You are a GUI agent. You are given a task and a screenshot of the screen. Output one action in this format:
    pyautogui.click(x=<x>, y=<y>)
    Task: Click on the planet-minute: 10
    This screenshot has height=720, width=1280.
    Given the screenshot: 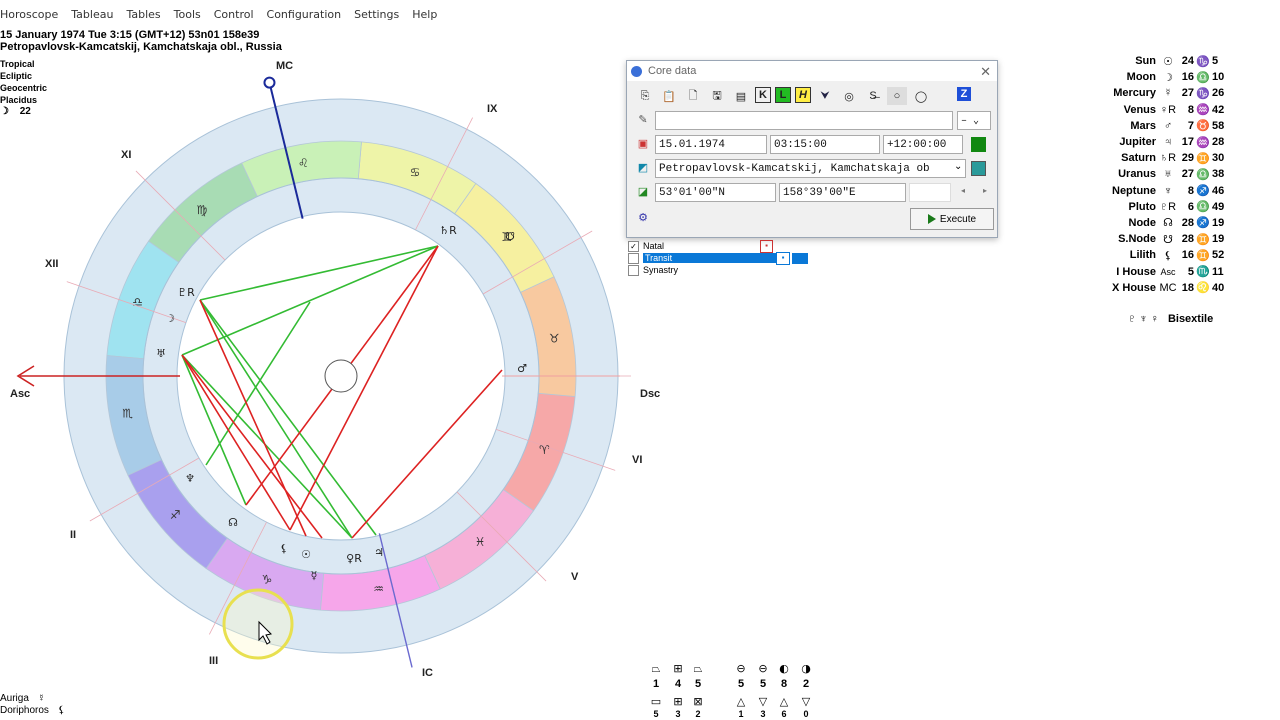 What is the action you would take?
    pyautogui.click(x=1218, y=77)
    